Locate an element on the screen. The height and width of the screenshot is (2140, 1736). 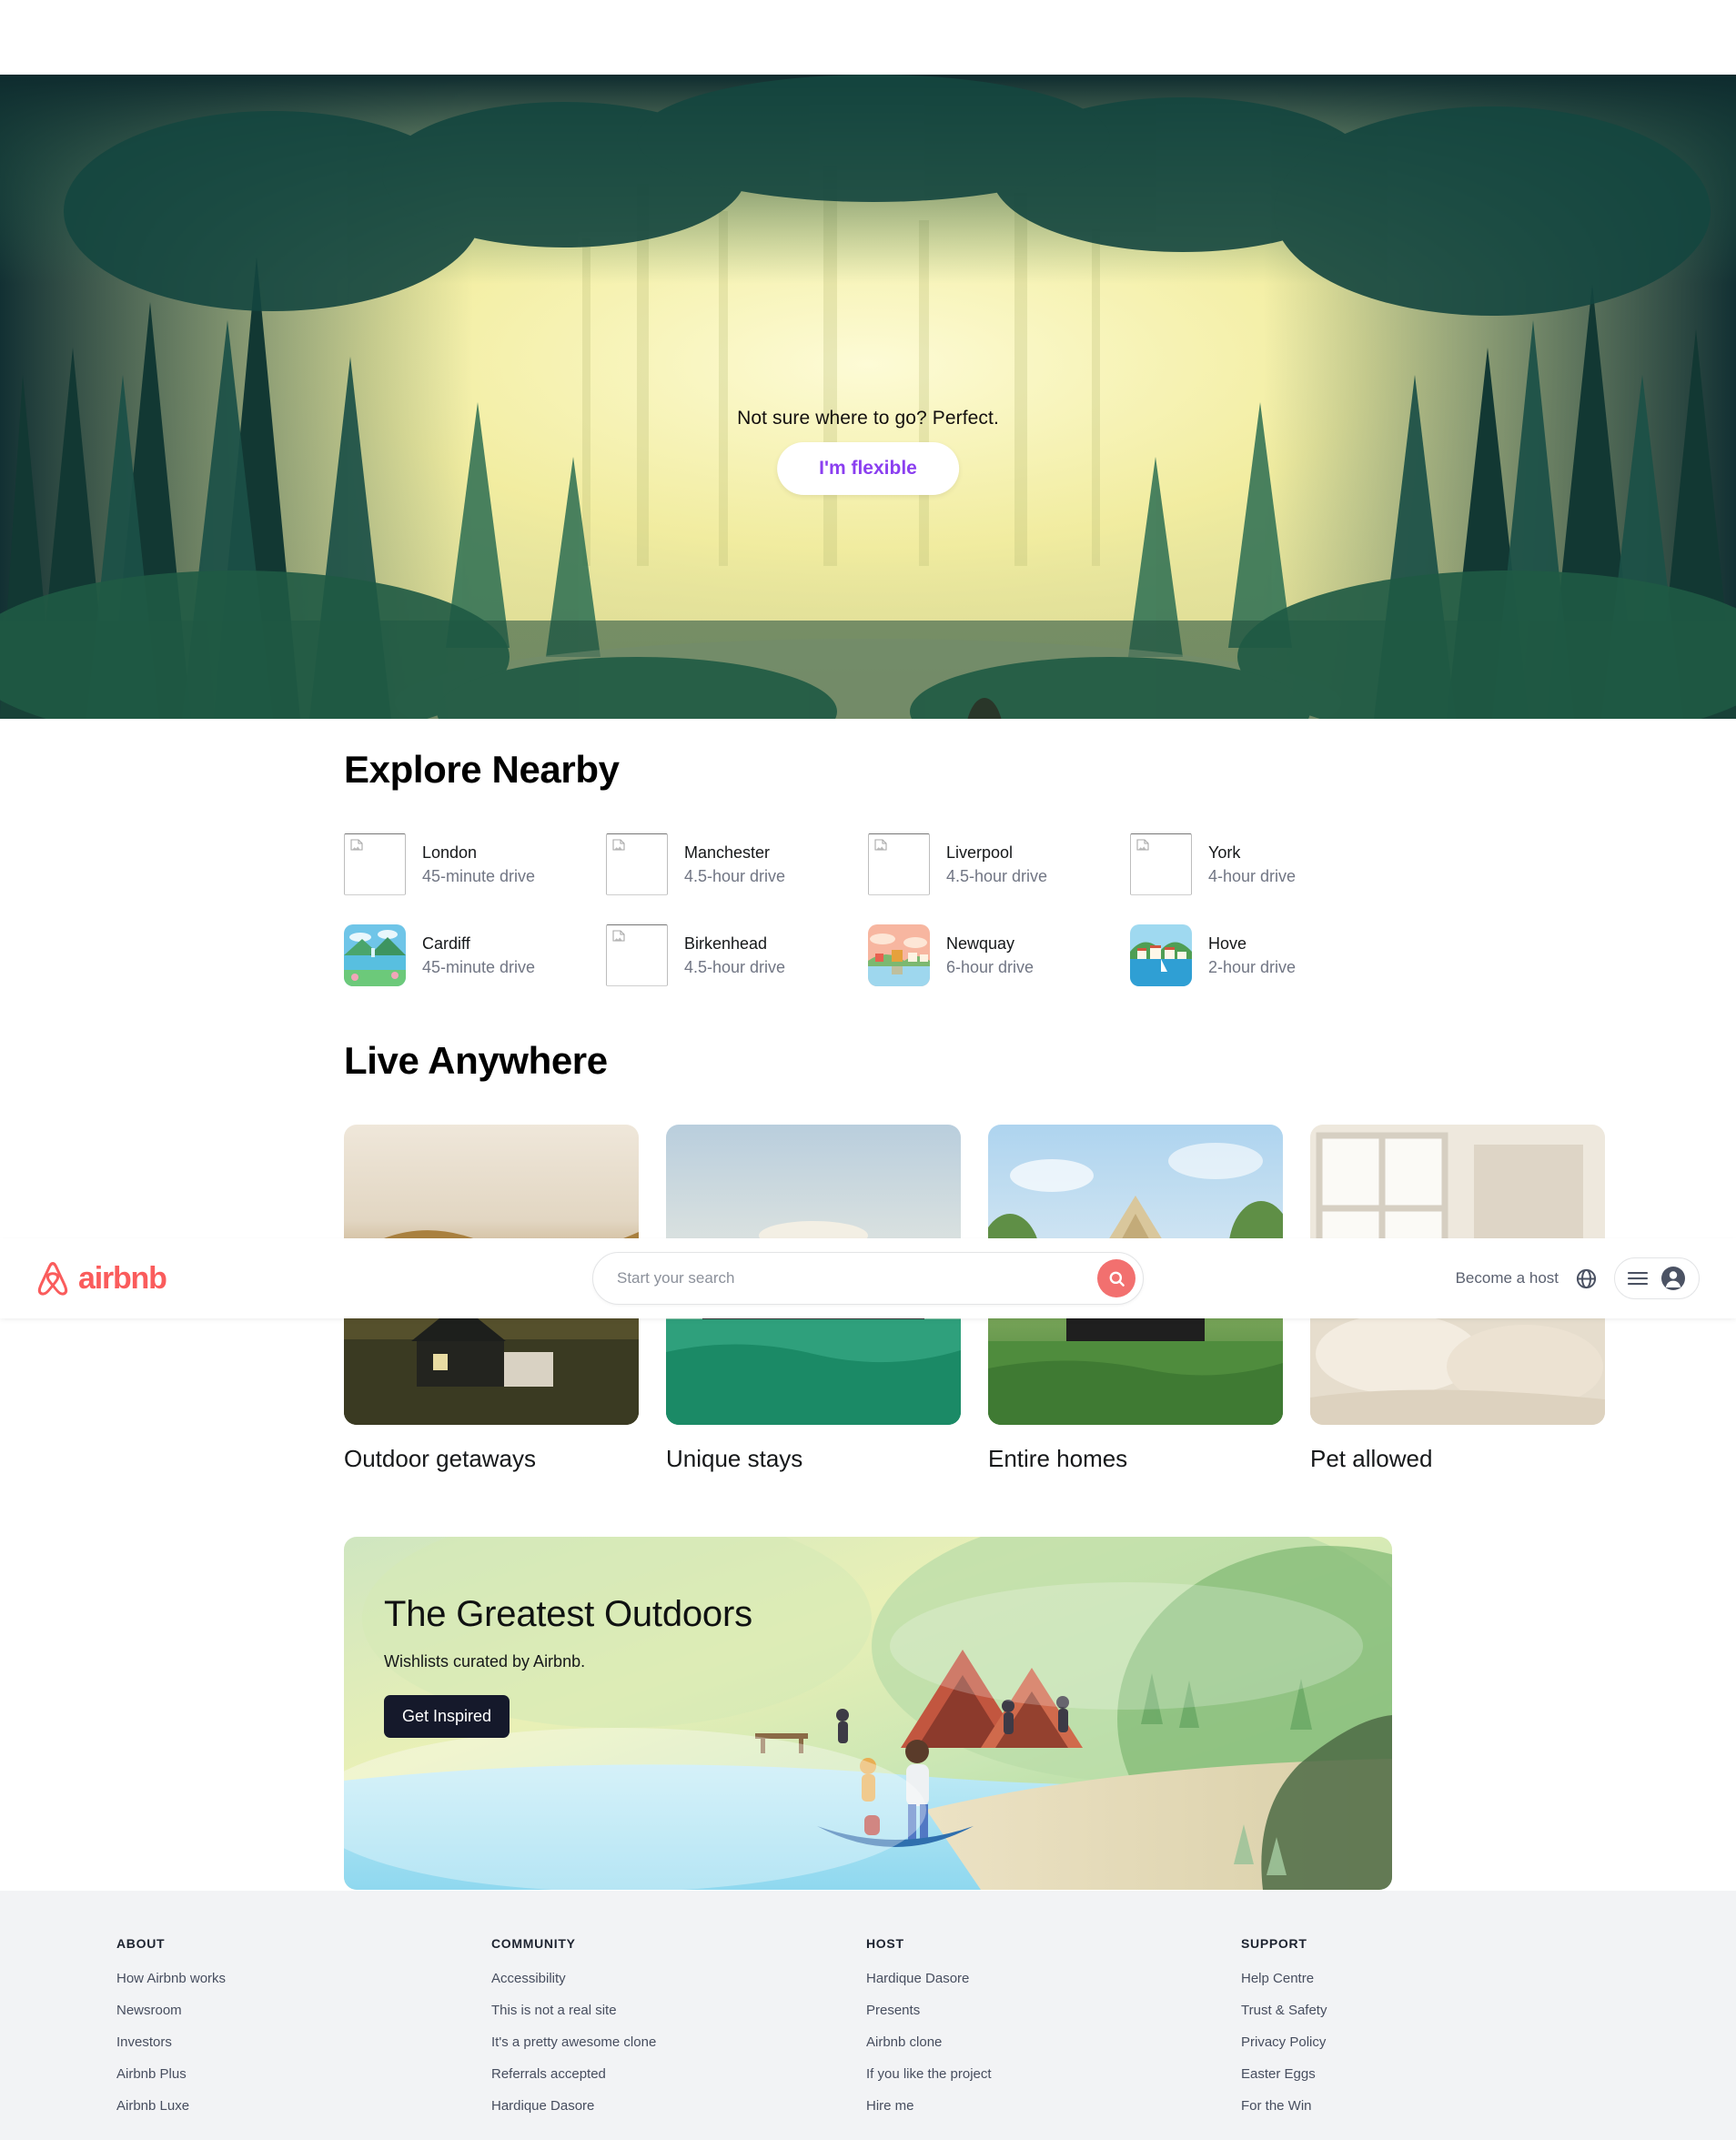
footer-link: Airbnb clone is located at coordinates (1053, 2042).